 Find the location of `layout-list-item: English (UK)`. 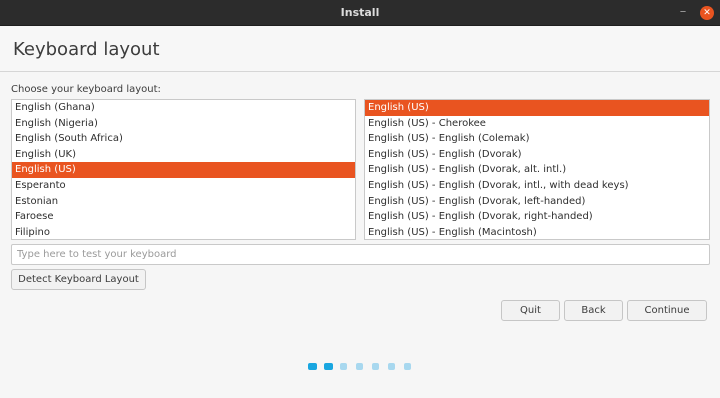

layout-list-item: English (UK) is located at coordinates (183, 155).